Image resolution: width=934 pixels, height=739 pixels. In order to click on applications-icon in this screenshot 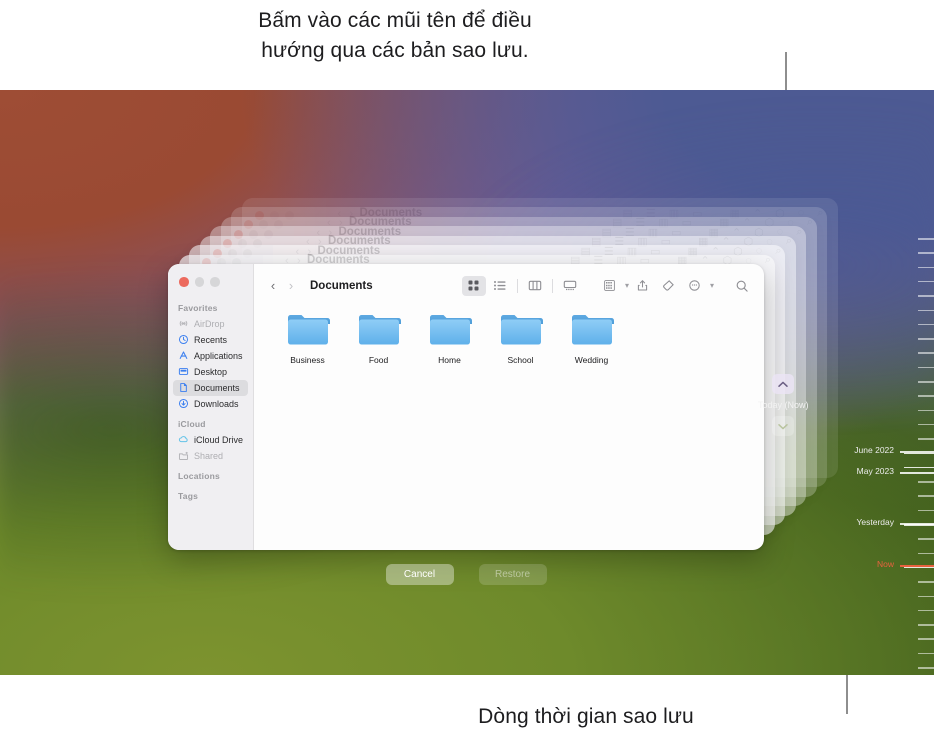, I will do `click(183, 355)`.